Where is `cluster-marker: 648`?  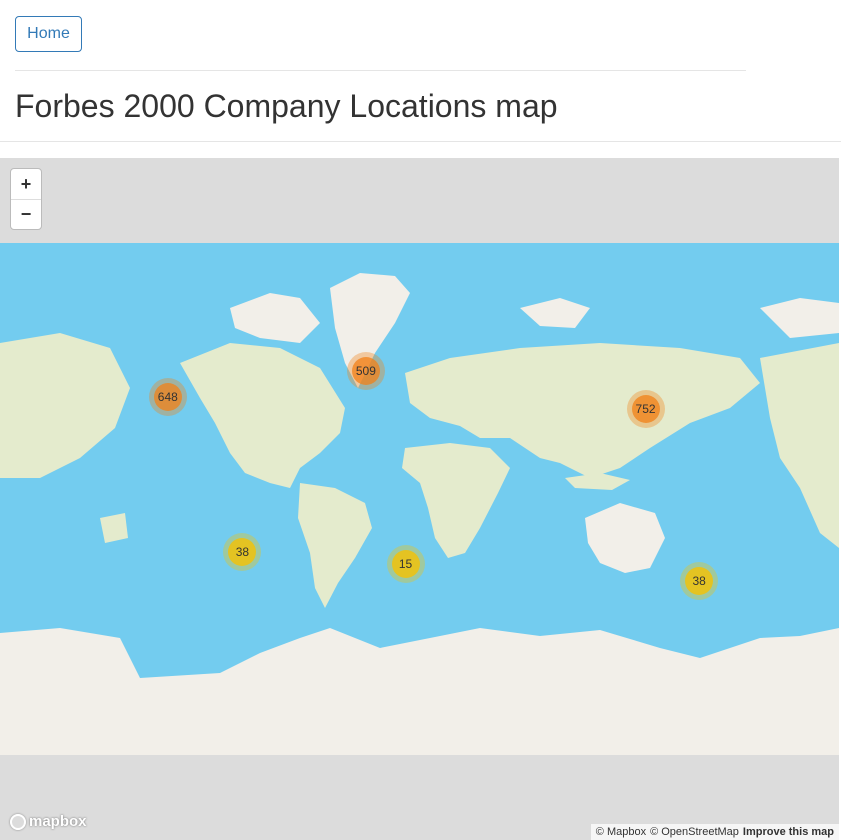
cluster-marker: 648 is located at coordinates (167, 397).